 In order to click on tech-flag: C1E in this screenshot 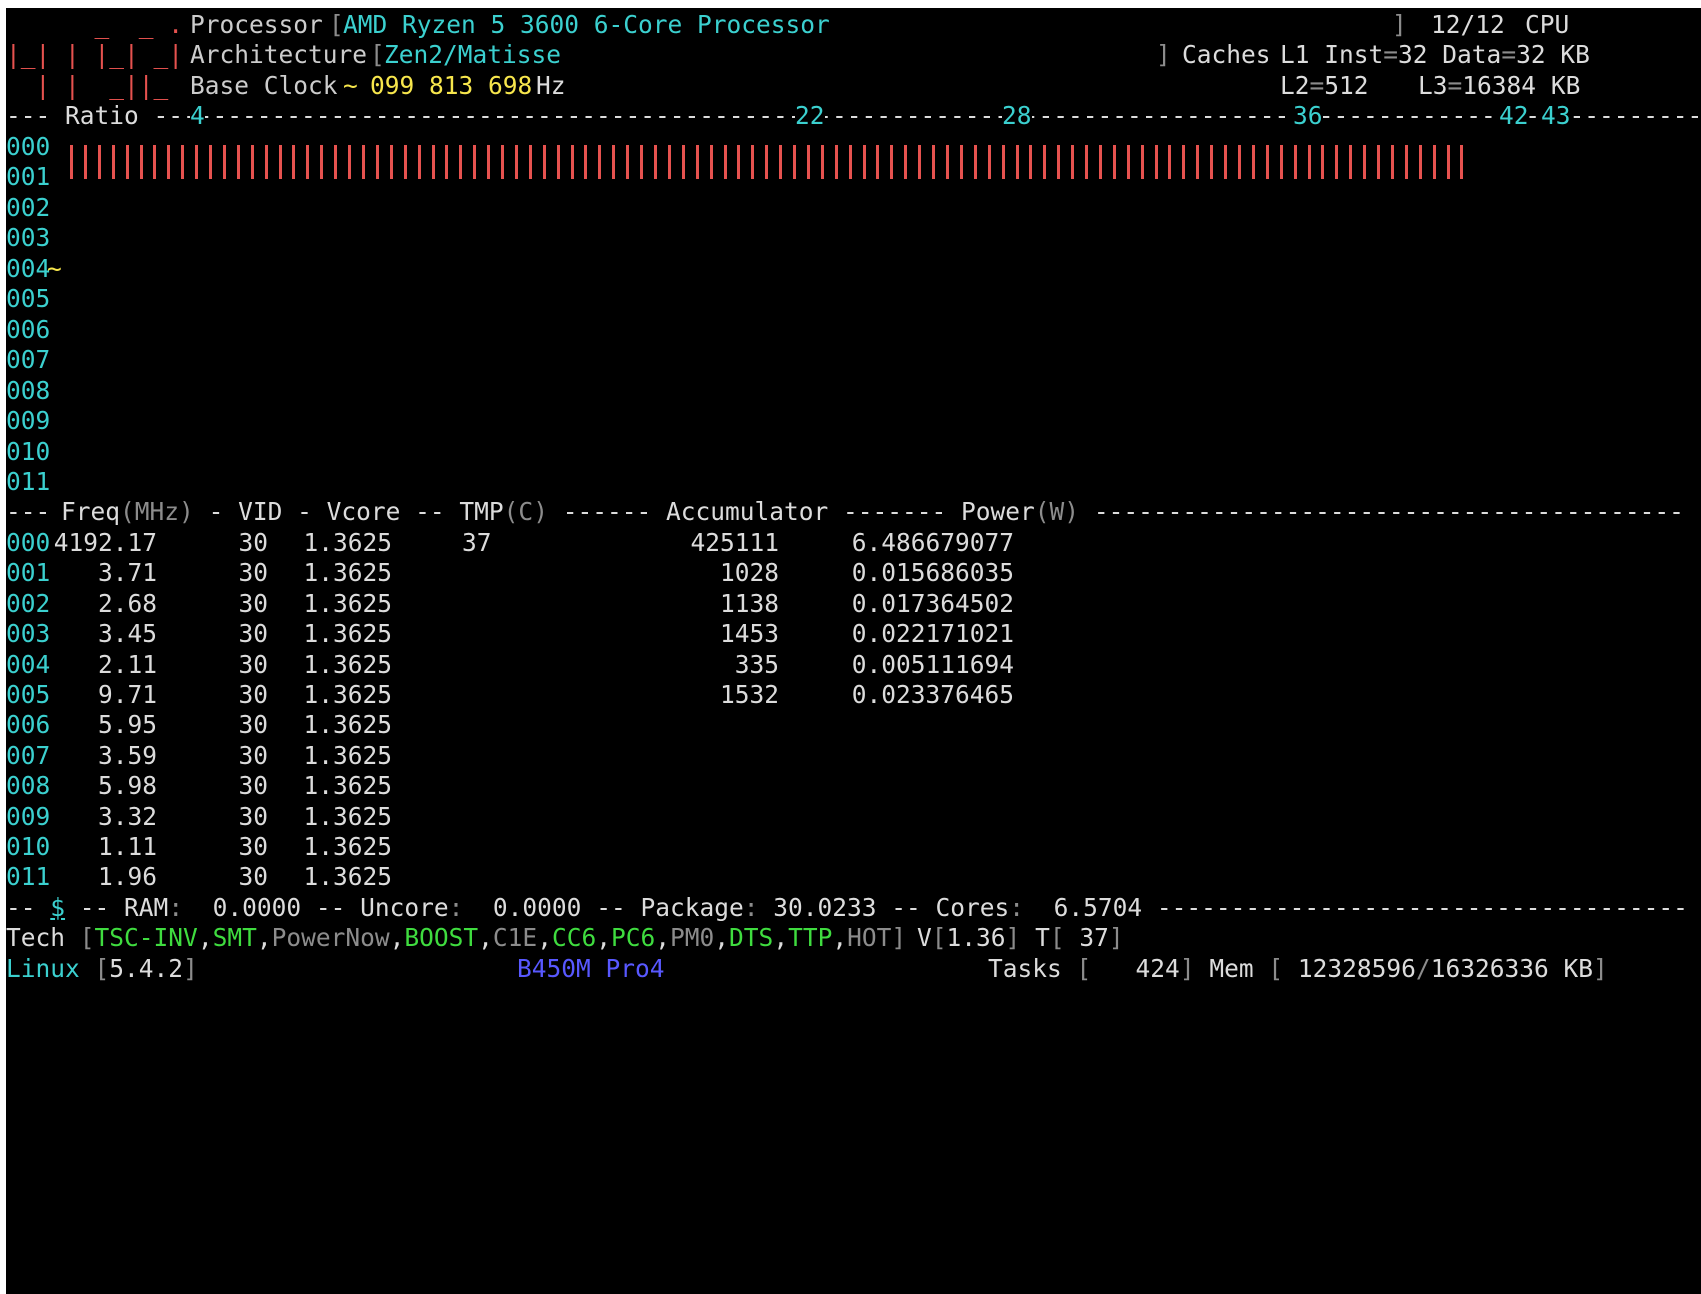, I will do `click(515, 937)`.